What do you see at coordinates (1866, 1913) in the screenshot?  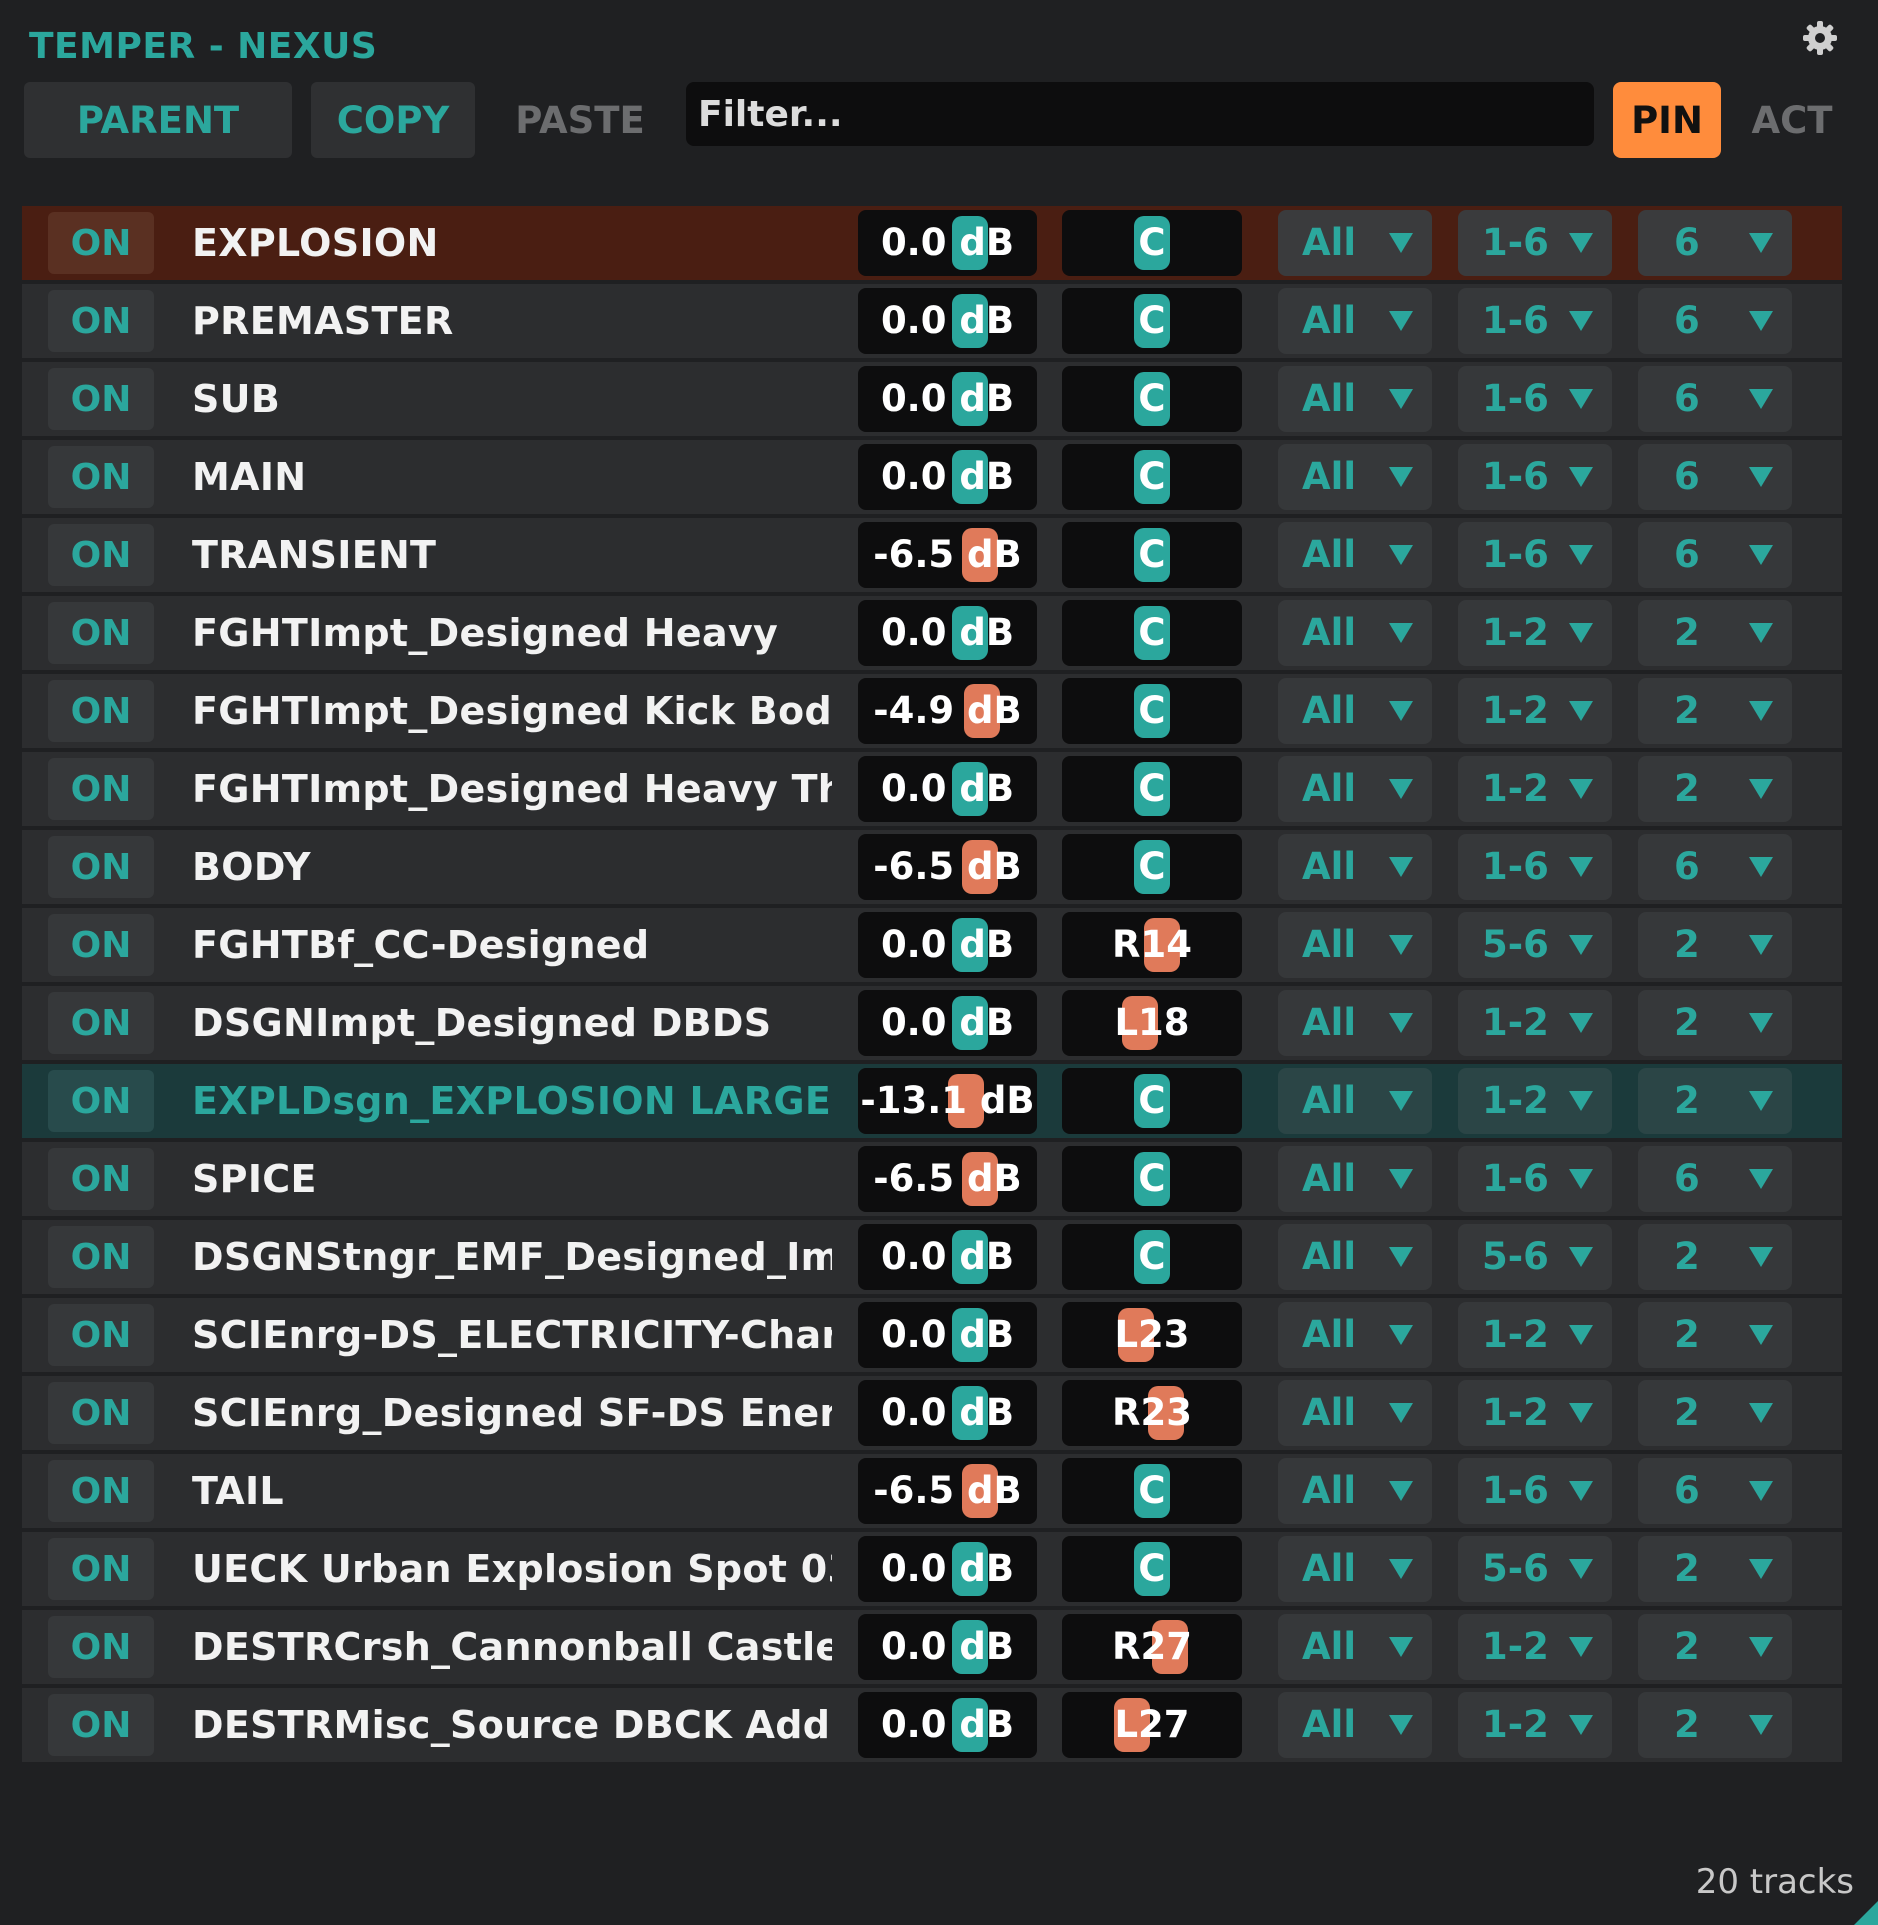 I see `resize-corner-icon` at bounding box center [1866, 1913].